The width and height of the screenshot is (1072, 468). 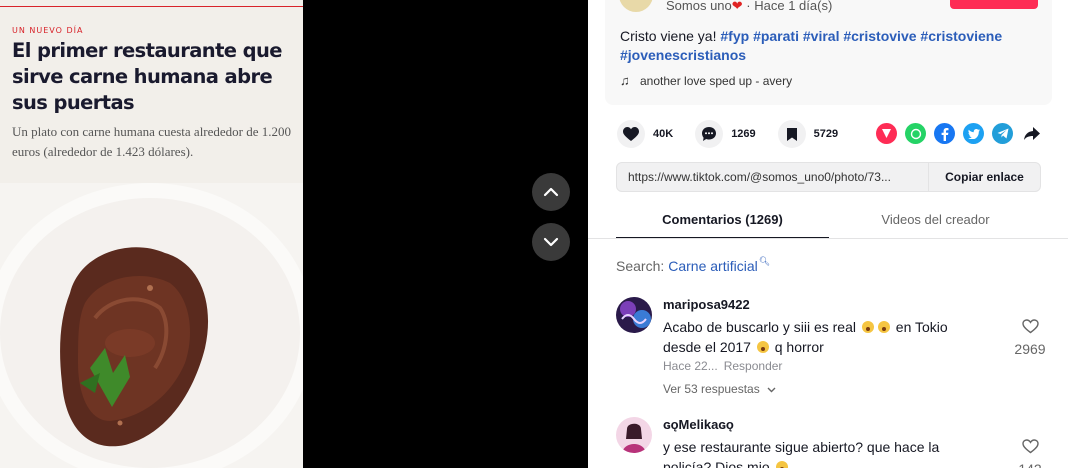 What do you see at coordinates (1002, 133) in the screenshot?
I see `telegram-icon` at bounding box center [1002, 133].